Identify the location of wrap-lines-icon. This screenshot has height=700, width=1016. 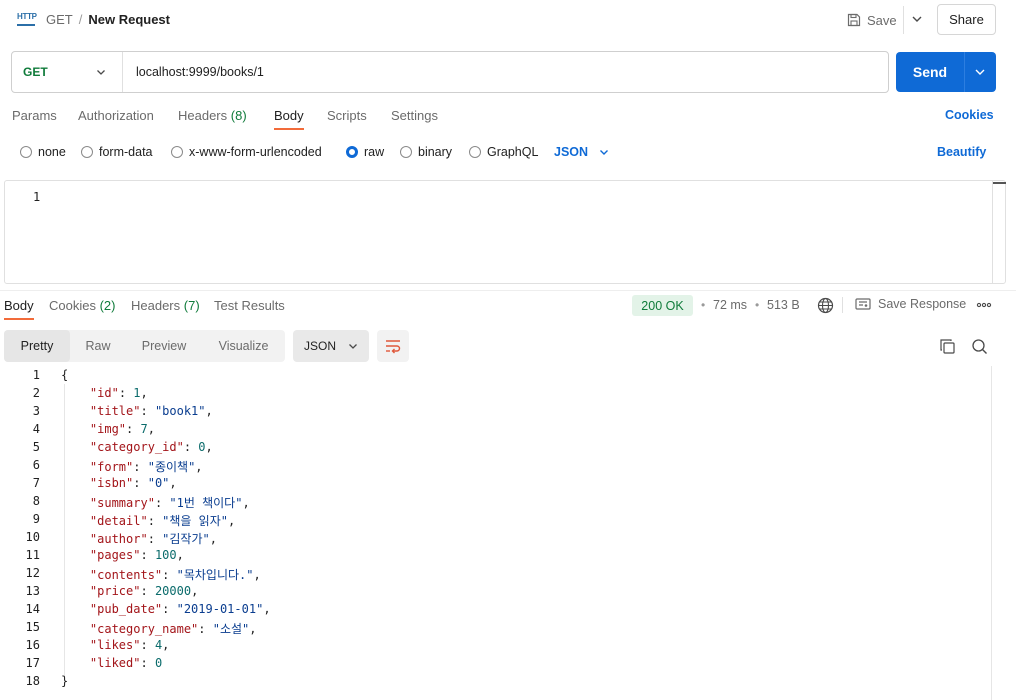
(393, 347).